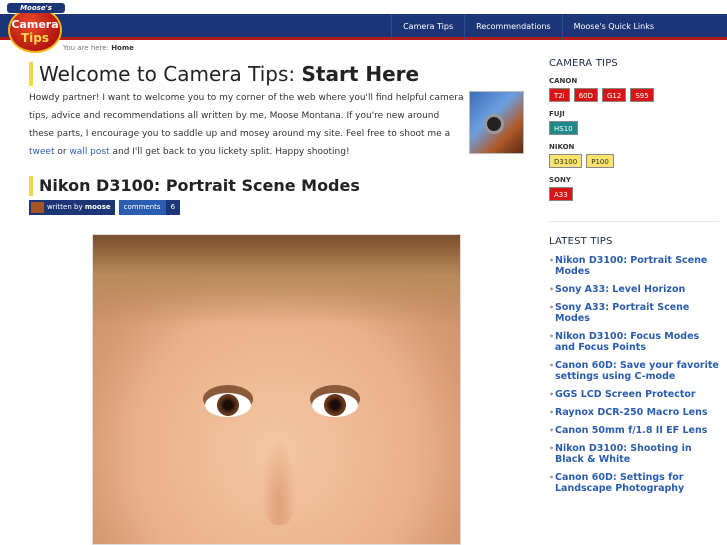  Describe the element at coordinates (634, 161) in the screenshot. I see `nikon-tags: D3100 P100` at that location.